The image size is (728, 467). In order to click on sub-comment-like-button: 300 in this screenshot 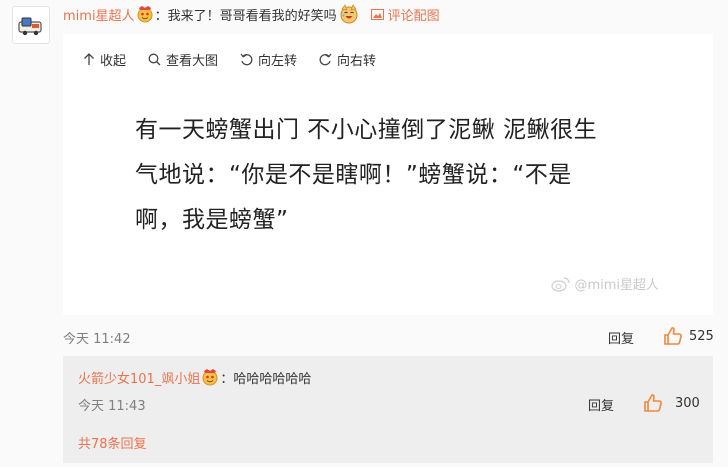, I will do `click(671, 403)`.